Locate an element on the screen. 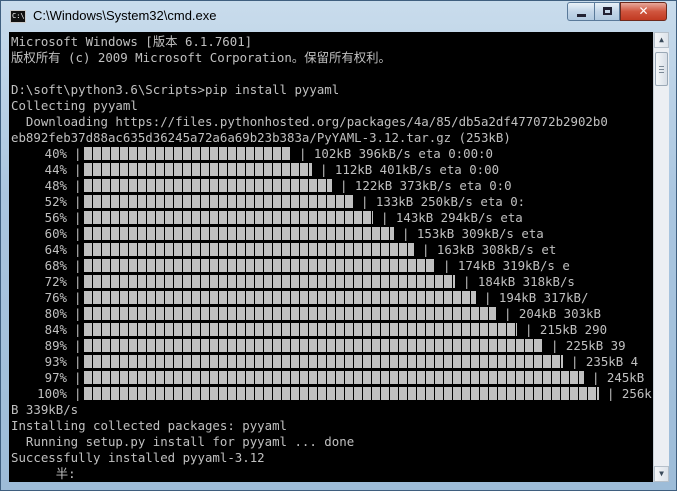 This screenshot has width=677, height=491. progress-percent: 40% is located at coordinates (55, 153).